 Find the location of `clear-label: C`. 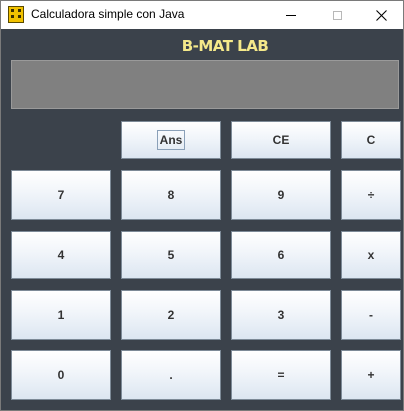

clear-label: C is located at coordinates (371, 140).